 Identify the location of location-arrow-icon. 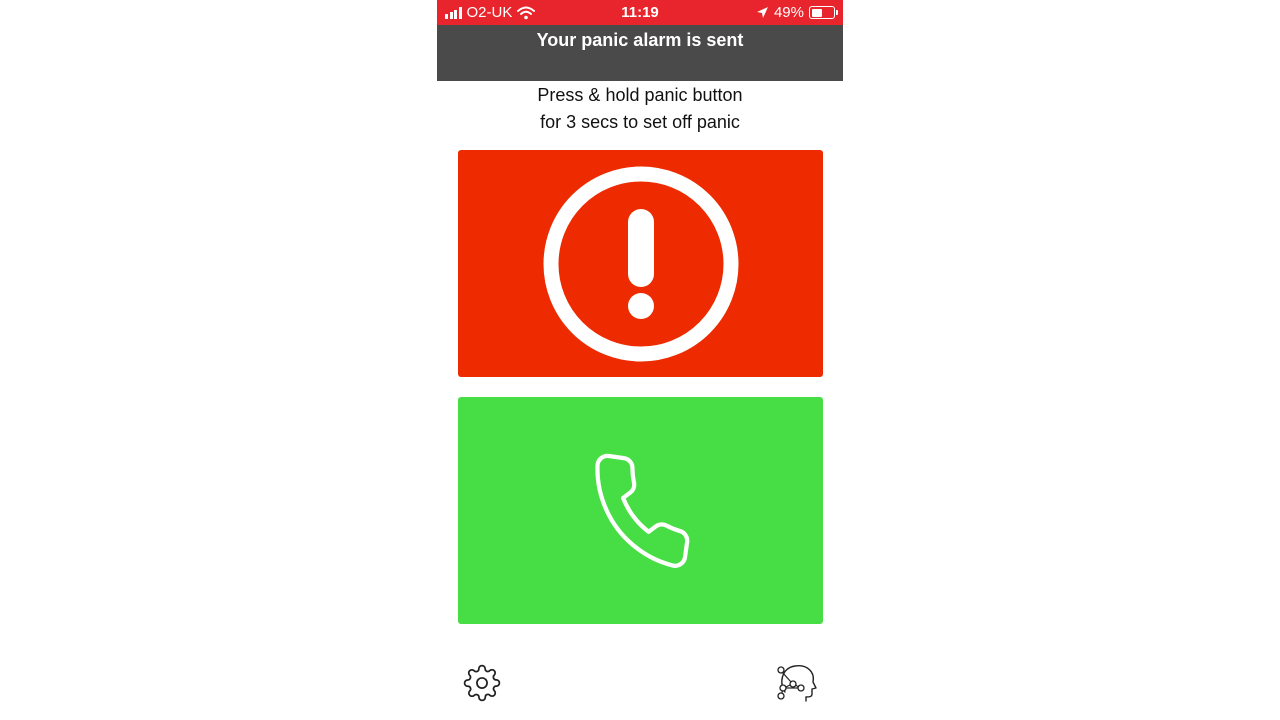
(762, 12).